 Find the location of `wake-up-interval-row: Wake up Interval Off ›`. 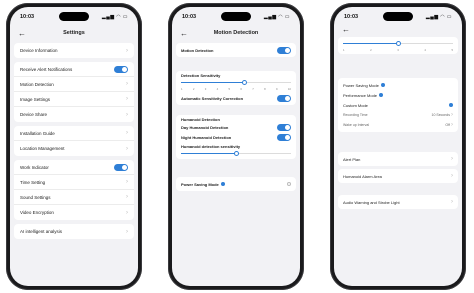

wake-up-interval-row: Wake up Interval Off › is located at coordinates (398, 125).